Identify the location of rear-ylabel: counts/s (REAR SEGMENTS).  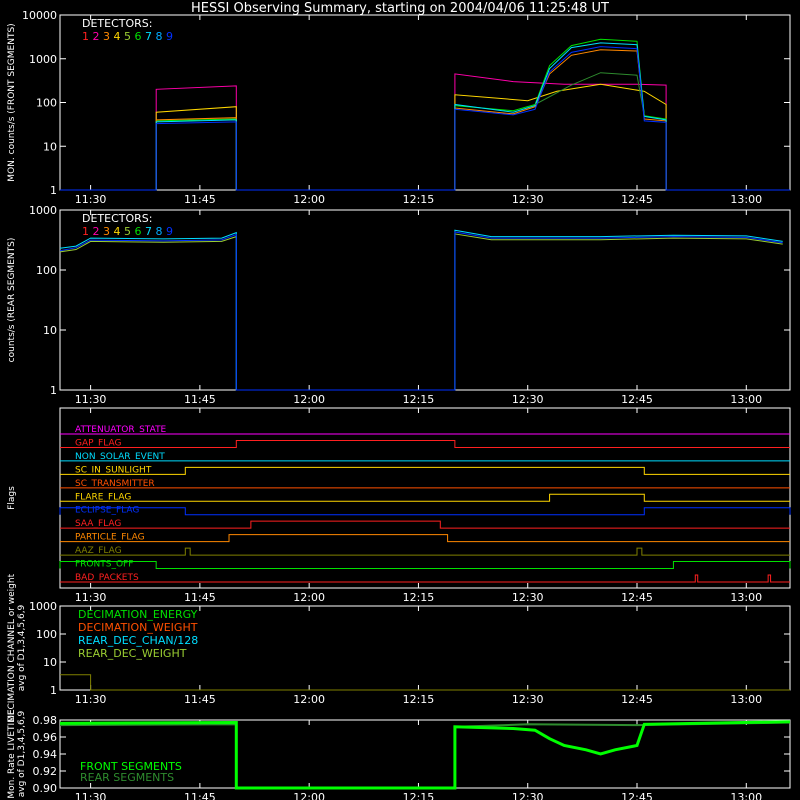
(12, 300).